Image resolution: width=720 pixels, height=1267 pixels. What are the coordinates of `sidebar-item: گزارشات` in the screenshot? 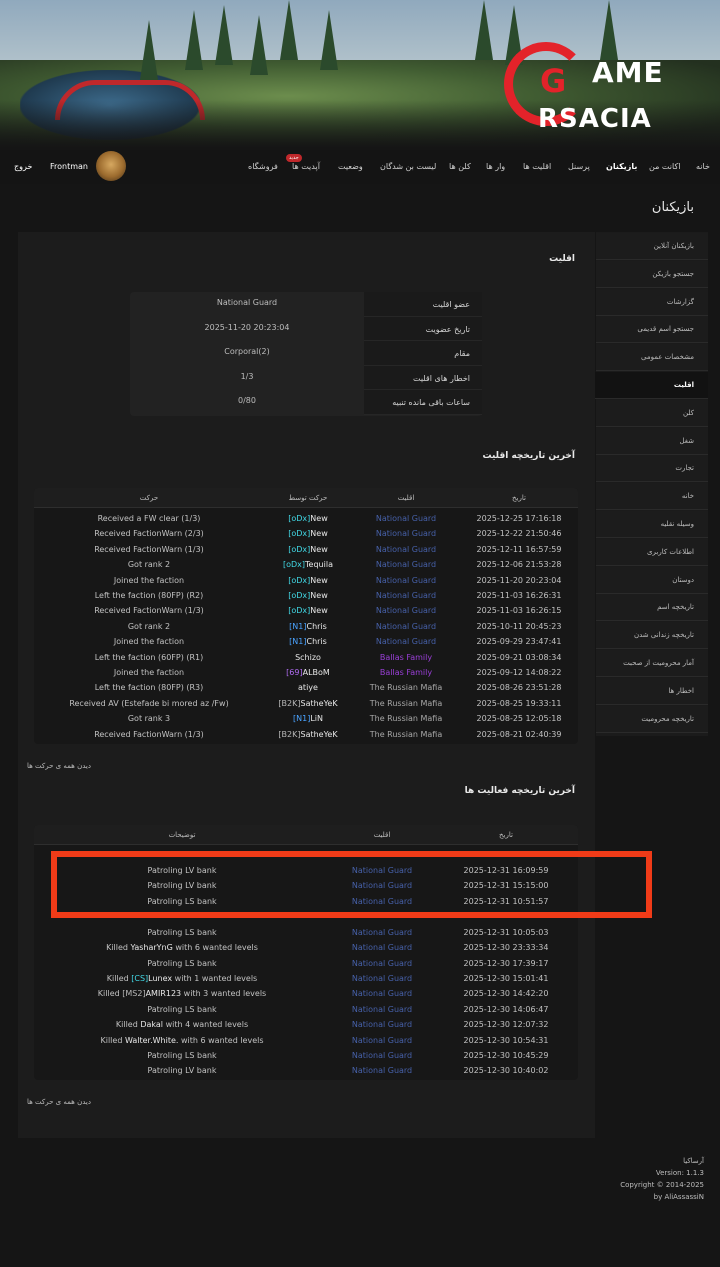 It's located at (652, 302).